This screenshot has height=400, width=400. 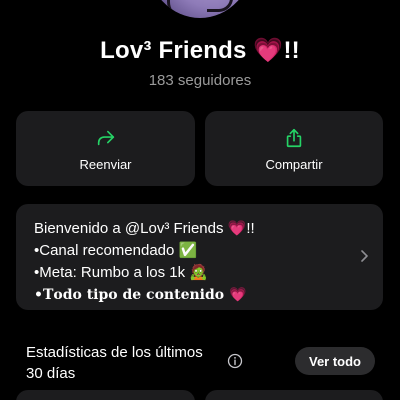 I want to click on see-all-button: Ver todo, so click(x=335, y=361).